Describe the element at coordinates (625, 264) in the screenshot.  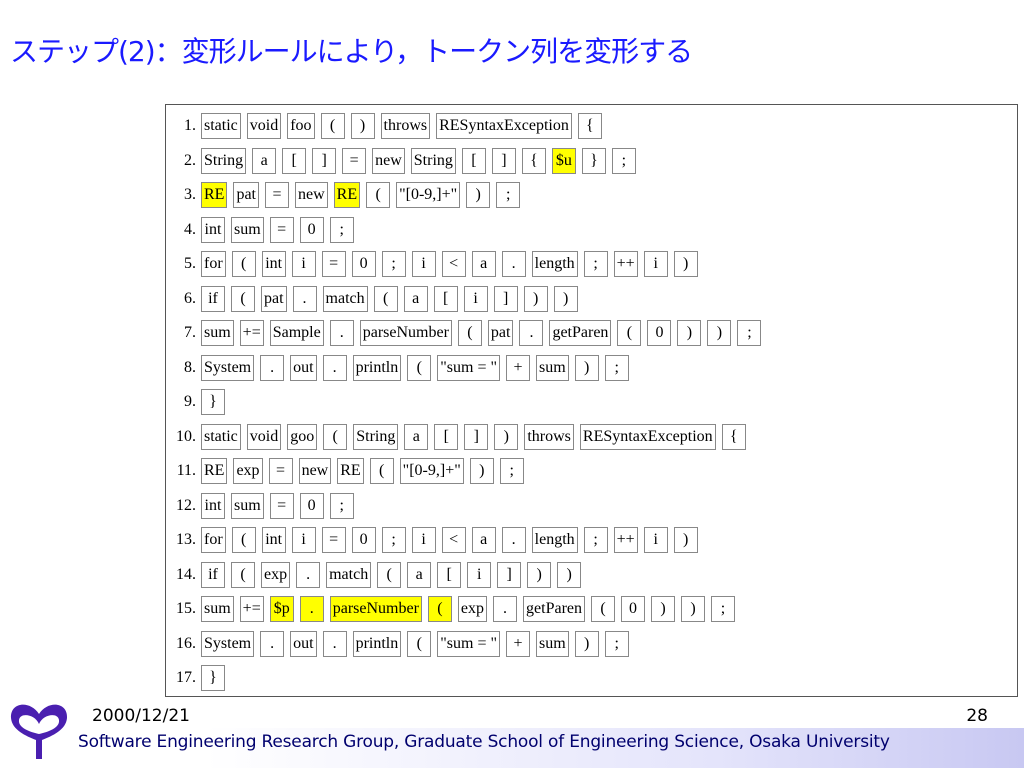
I see `token: ++` at that location.